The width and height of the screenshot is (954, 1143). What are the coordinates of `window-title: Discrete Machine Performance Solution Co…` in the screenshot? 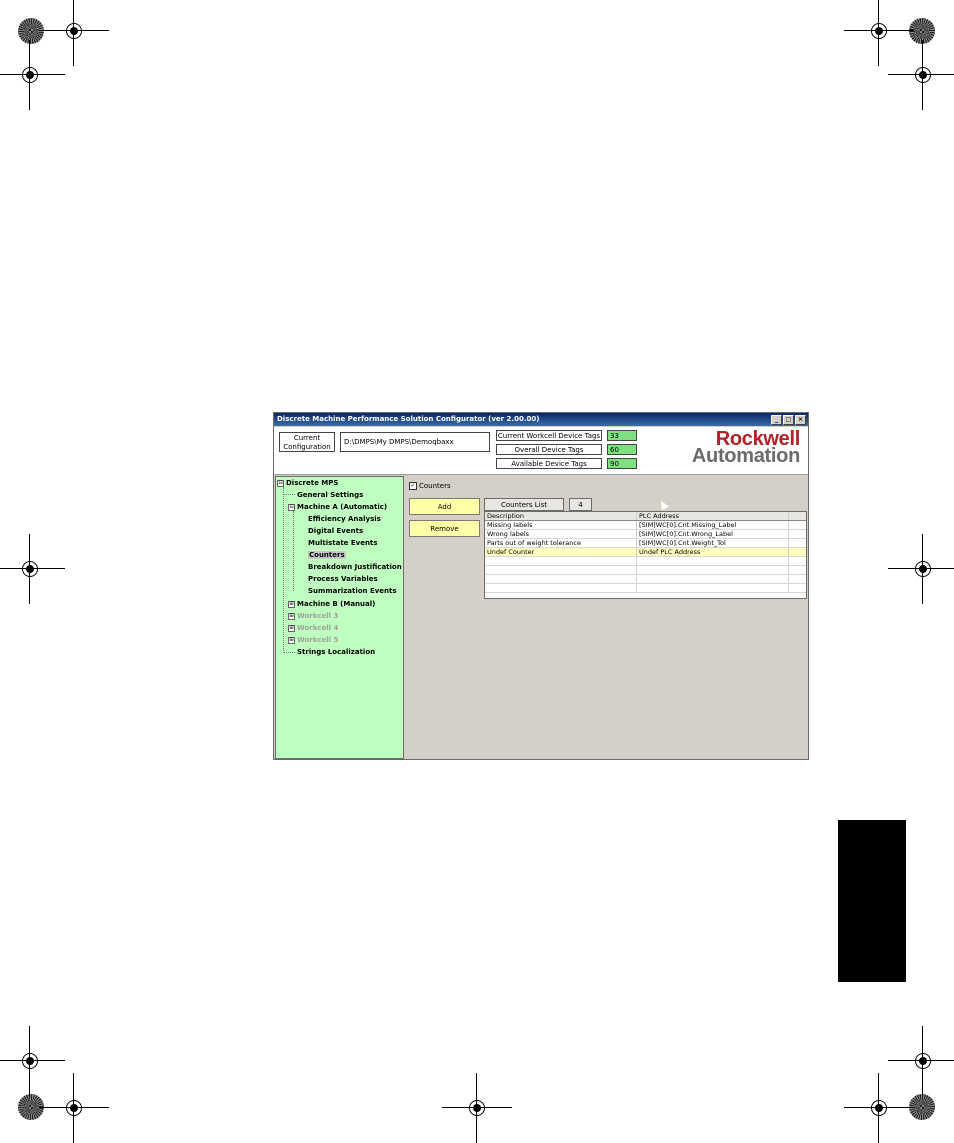 It's located at (408, 419).